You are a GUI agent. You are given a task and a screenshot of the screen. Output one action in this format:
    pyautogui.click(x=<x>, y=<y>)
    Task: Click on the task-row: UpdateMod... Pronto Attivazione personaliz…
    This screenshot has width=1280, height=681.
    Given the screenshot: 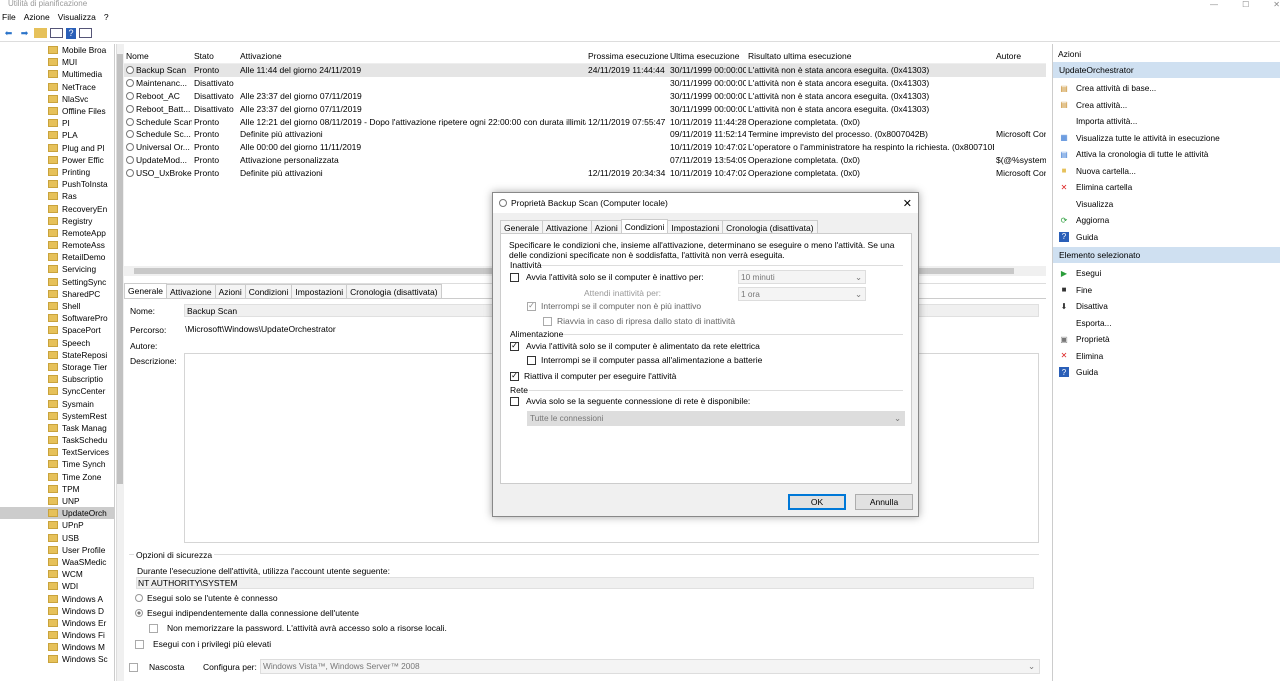 What is the action you would take?
    pyautogui.click(x=585, y=160)
    